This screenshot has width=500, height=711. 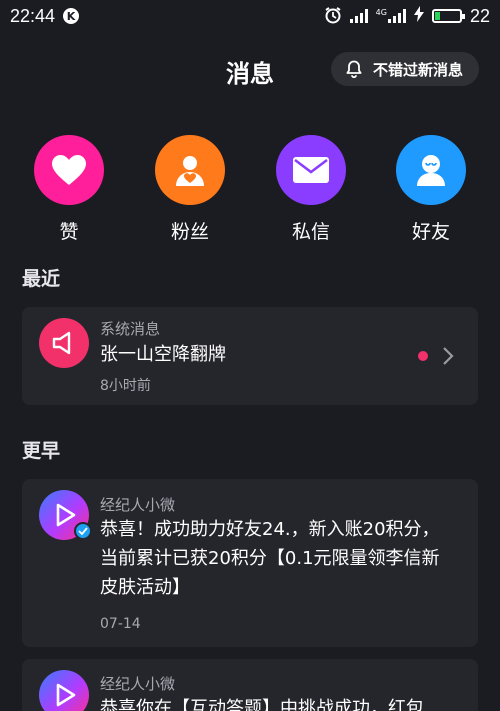 What do you see at coordinates (250, 16) in the screenshot?
I see `status-bar: 22:44 K 4G 22` at bounding box center [250, 16].